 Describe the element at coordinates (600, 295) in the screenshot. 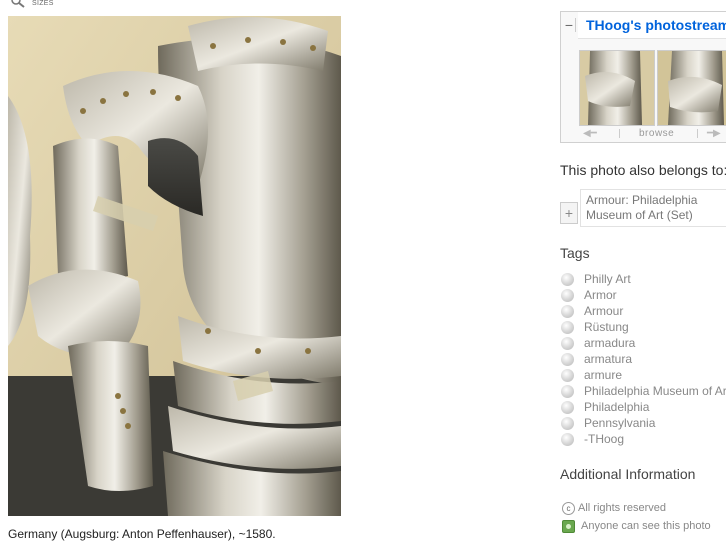

I see `tag-link: Armor` at that location.